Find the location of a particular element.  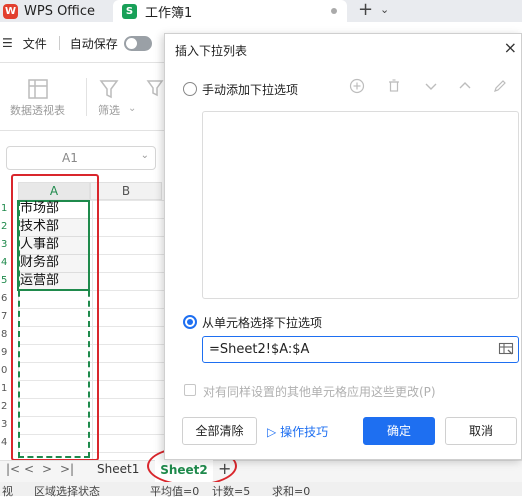

manual-option-radio is located at coordinates (190, 89).